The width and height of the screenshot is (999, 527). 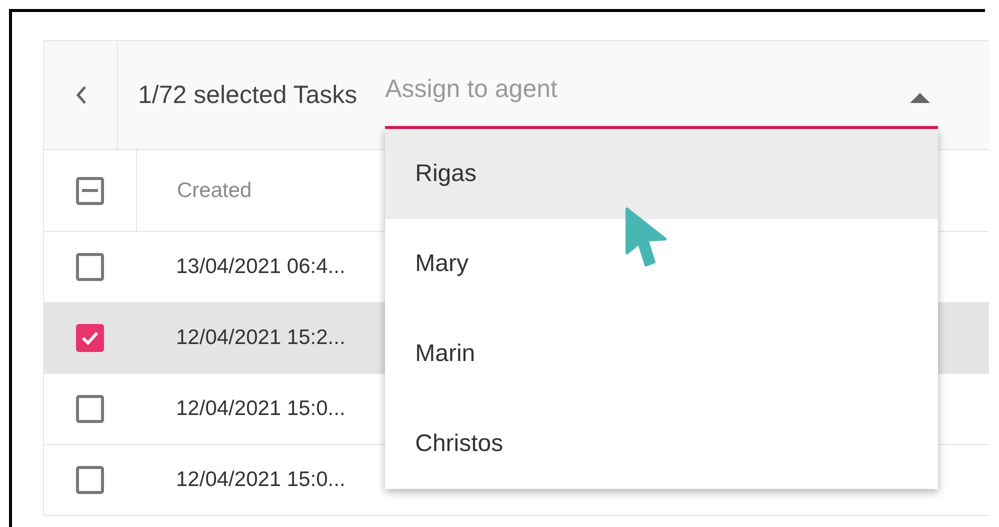 What do you see at coordinates (920, 98) in the screenshot?
I see `caret-icon` at bounding box center [920, 98].